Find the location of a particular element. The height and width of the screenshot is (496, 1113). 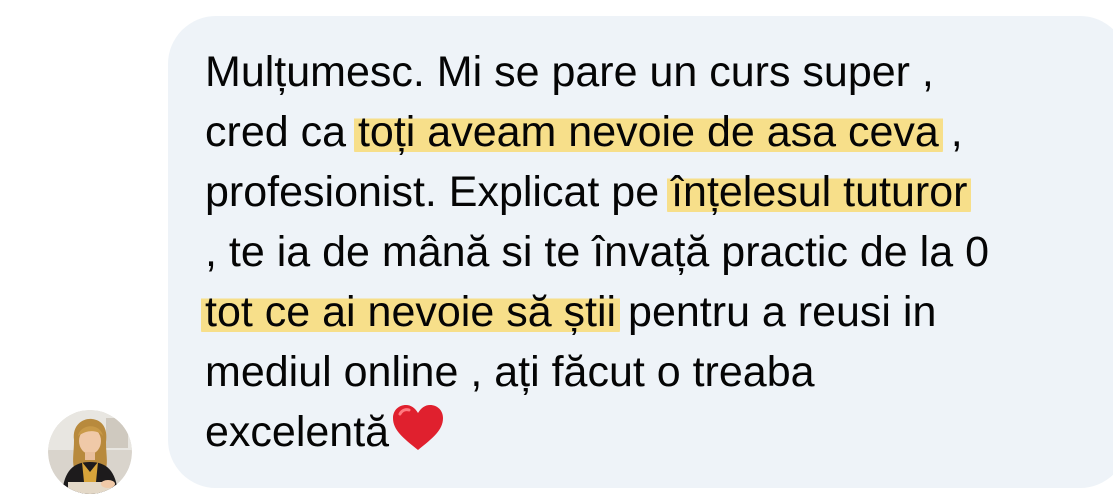

sender-avatar is located at coordinates (90, 452).